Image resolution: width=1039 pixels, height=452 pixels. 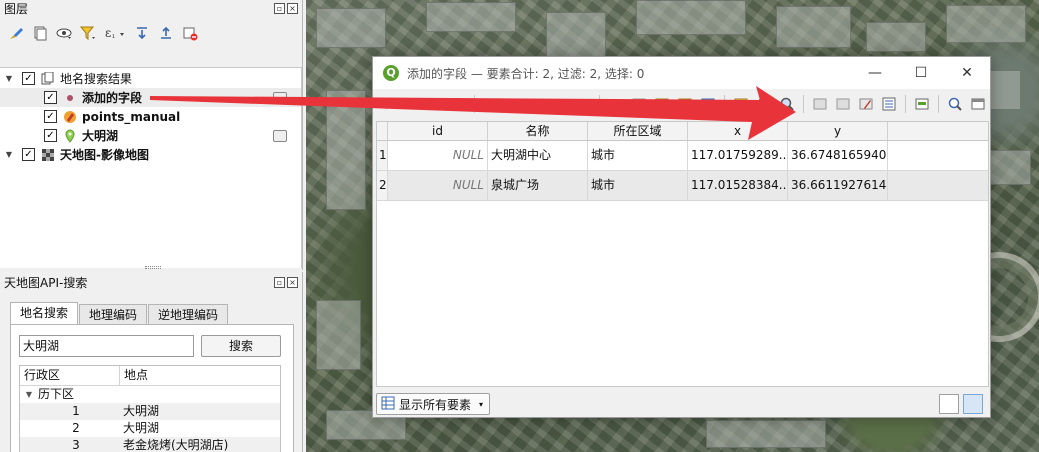 I want to click on reload-icon, so click(x=458, y=104).